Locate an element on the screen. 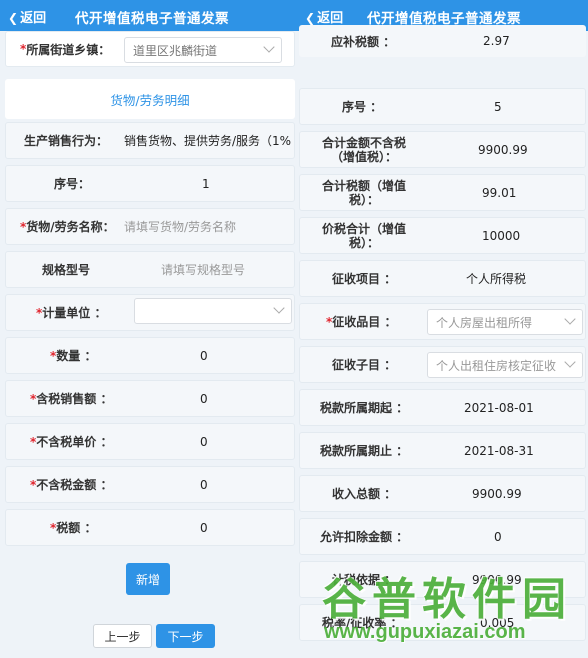  header-bar: ❮ 返回 代开增值税电子普通发票 is located at coordinates (148, 15).